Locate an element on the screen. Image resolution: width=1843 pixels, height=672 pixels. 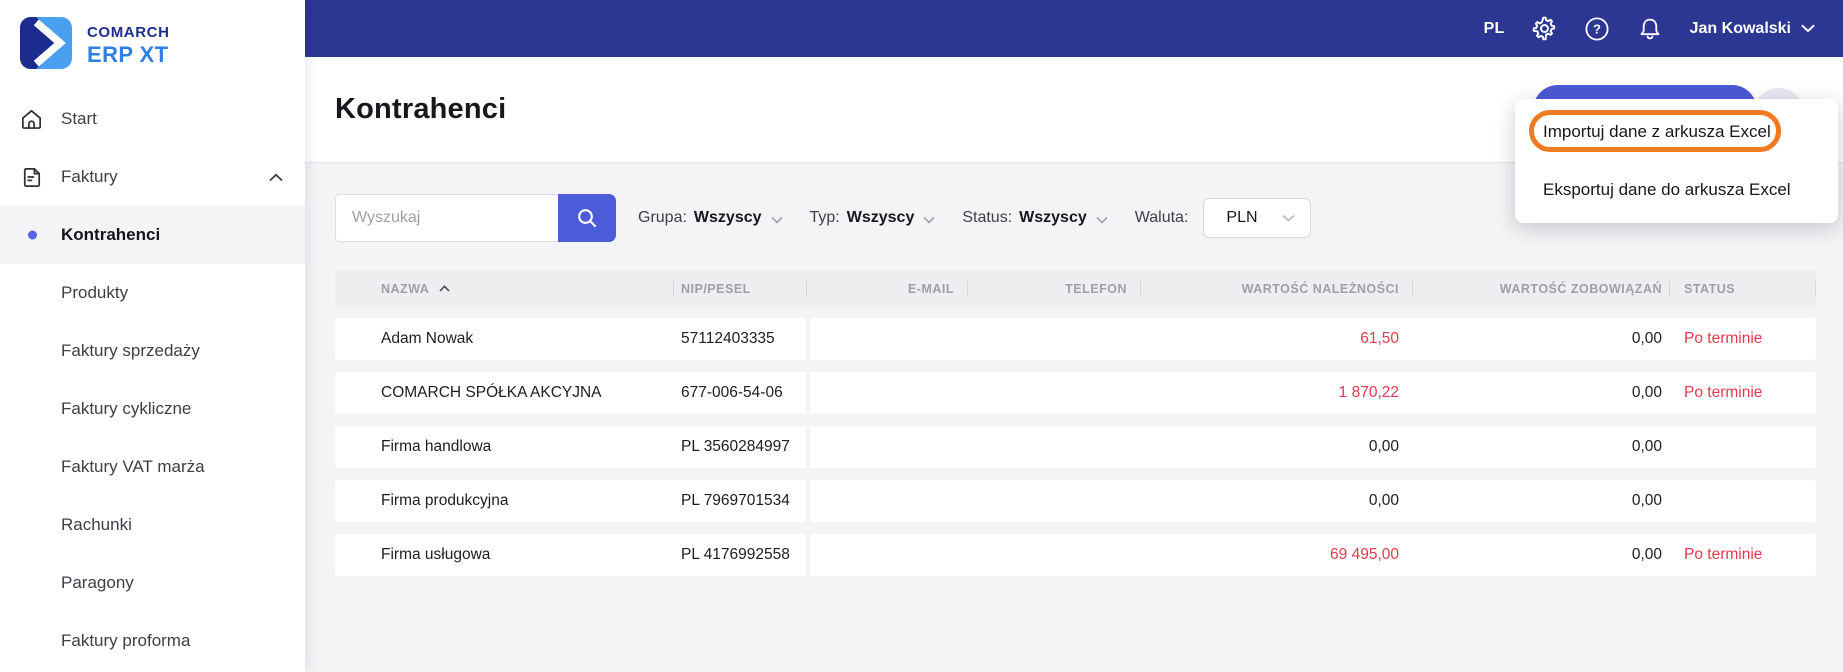
help-icon: ? is located at coordinates (1597, 29).